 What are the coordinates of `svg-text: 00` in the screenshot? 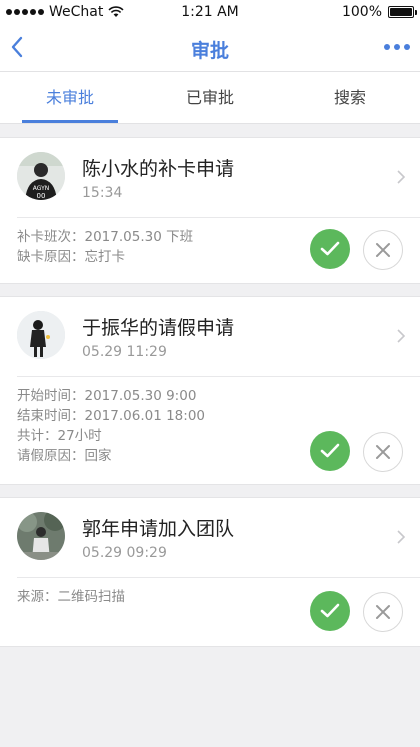 It's located at (41, 196).